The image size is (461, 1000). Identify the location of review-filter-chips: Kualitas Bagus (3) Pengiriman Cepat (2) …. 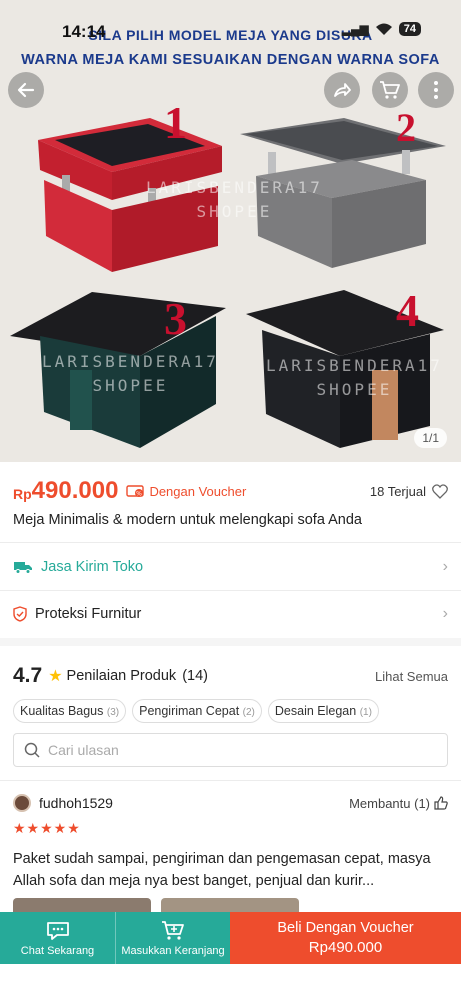
(196, 711).